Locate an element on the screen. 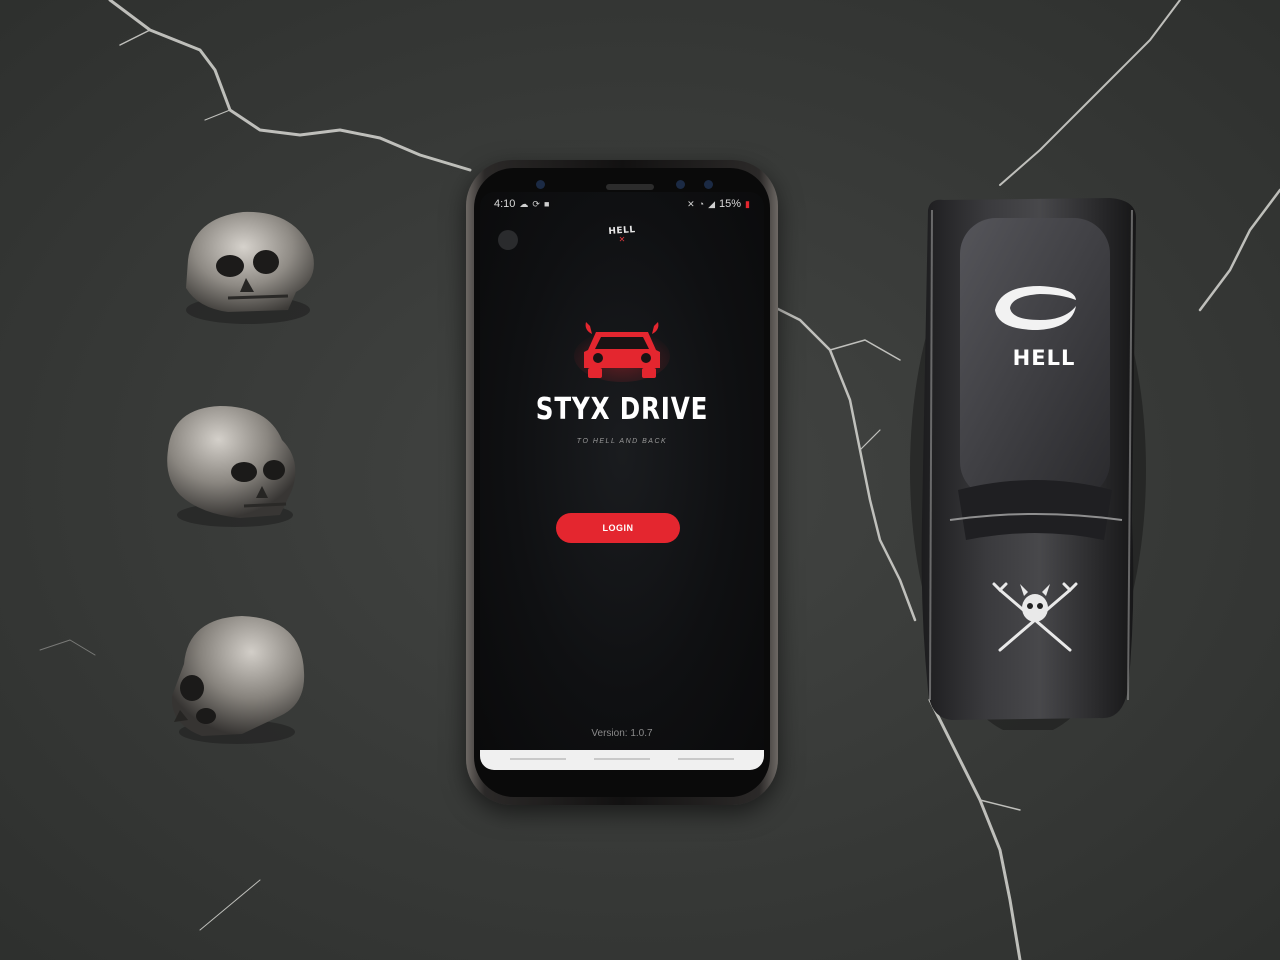 The height and width of the screenshot is (960, 1280). skull-figurine-middle is located at coordinates (231, 466).